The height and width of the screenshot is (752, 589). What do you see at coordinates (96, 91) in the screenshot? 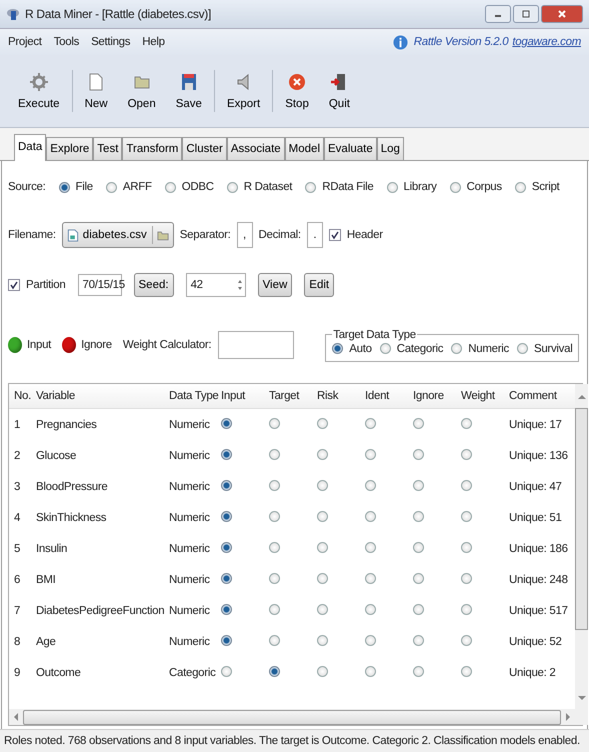
I see `toolbar-button: New` at bounding box center [96, 91].